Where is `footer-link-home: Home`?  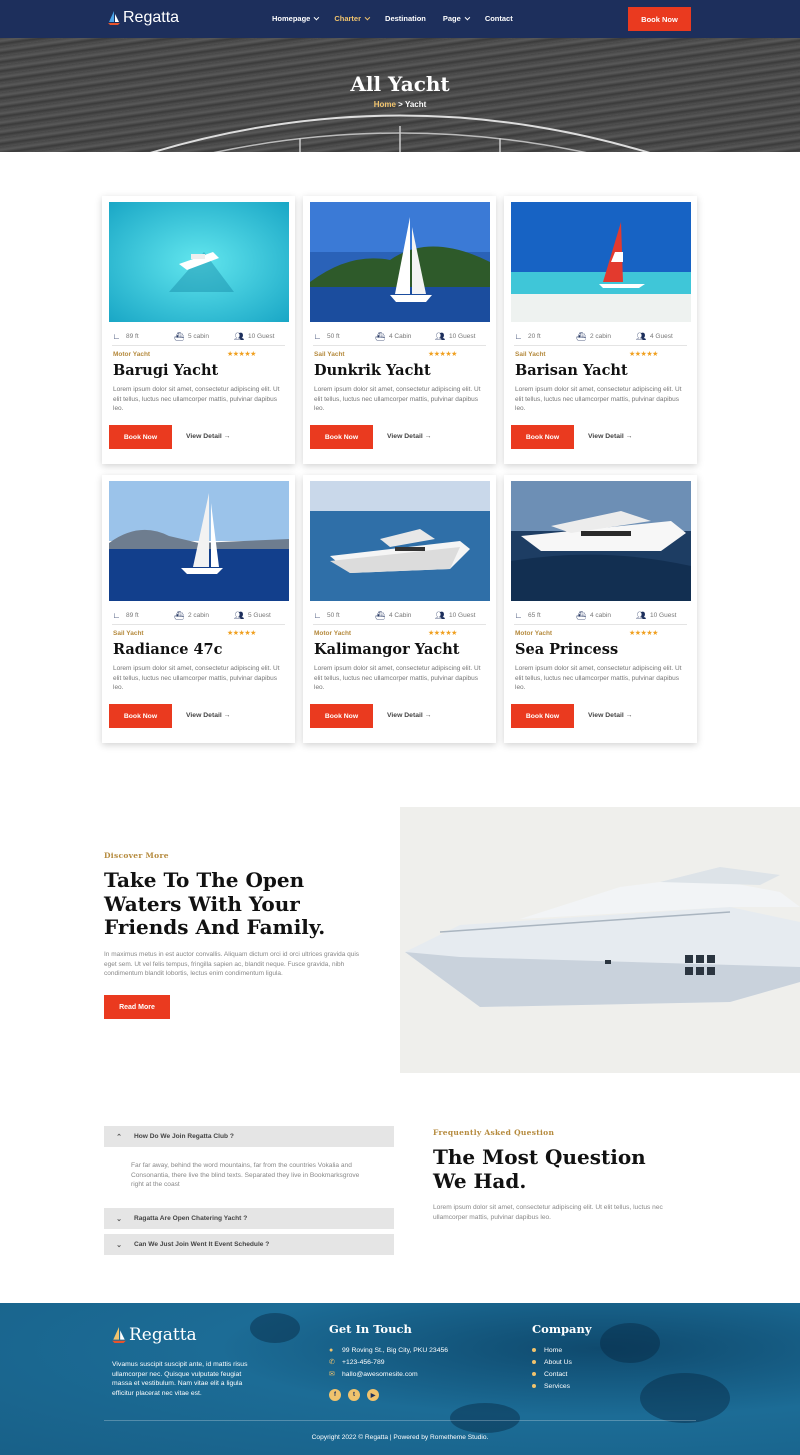 footer-link-home: Home is located at coordinates (552, 1350).